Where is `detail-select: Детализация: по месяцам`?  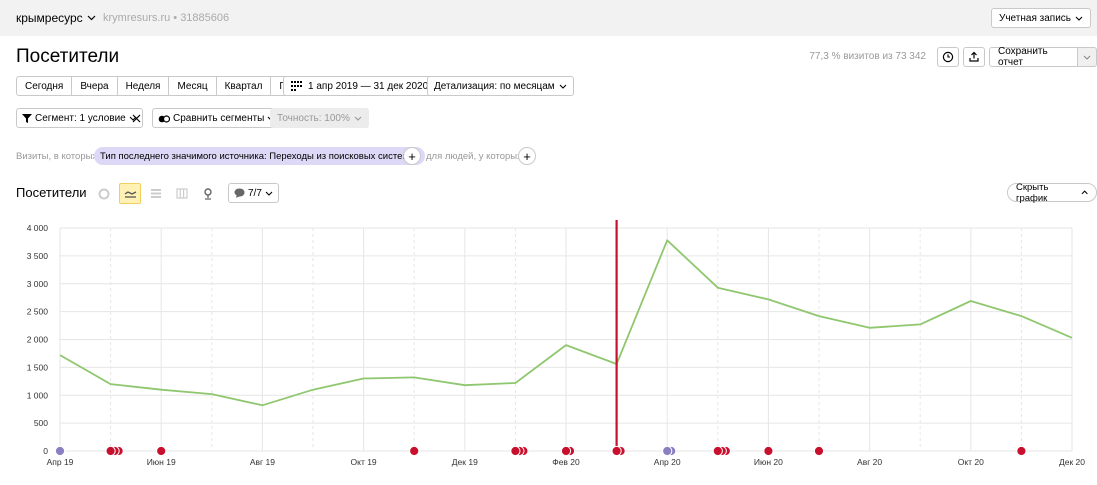 detail-select: Детализация: по месяцам is located at coordinates (500, 86).